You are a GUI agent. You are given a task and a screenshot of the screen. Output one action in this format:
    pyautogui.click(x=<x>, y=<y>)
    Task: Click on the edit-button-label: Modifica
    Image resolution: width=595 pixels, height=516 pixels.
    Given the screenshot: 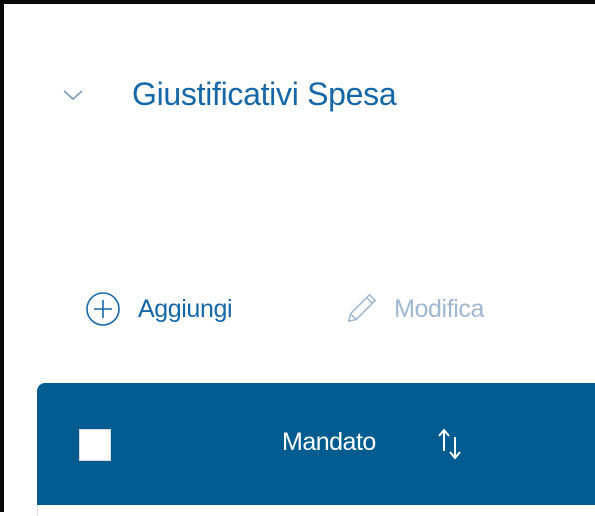 What is the action you would take?
    pyautogui.click(x=439, y=308)
    